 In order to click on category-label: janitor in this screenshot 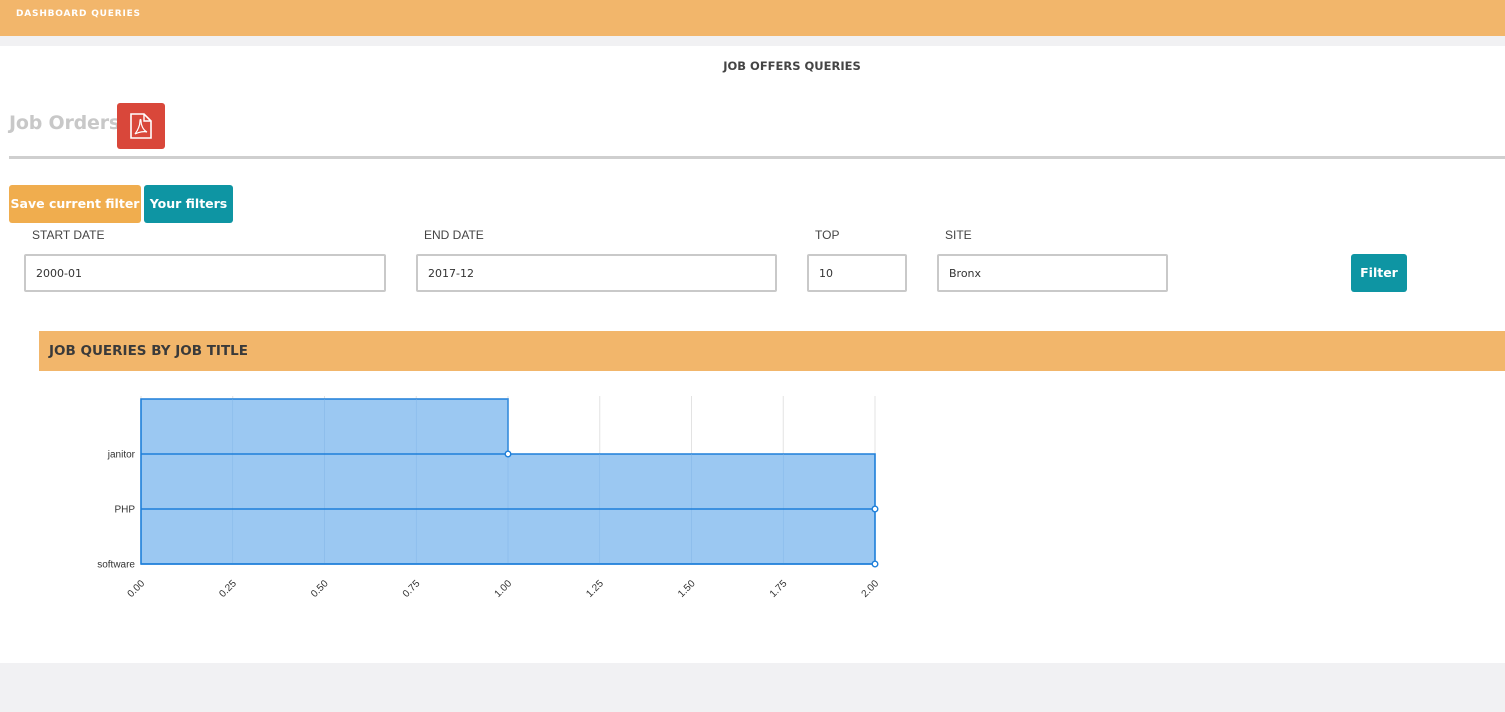, I will do `click(121, 455)`.